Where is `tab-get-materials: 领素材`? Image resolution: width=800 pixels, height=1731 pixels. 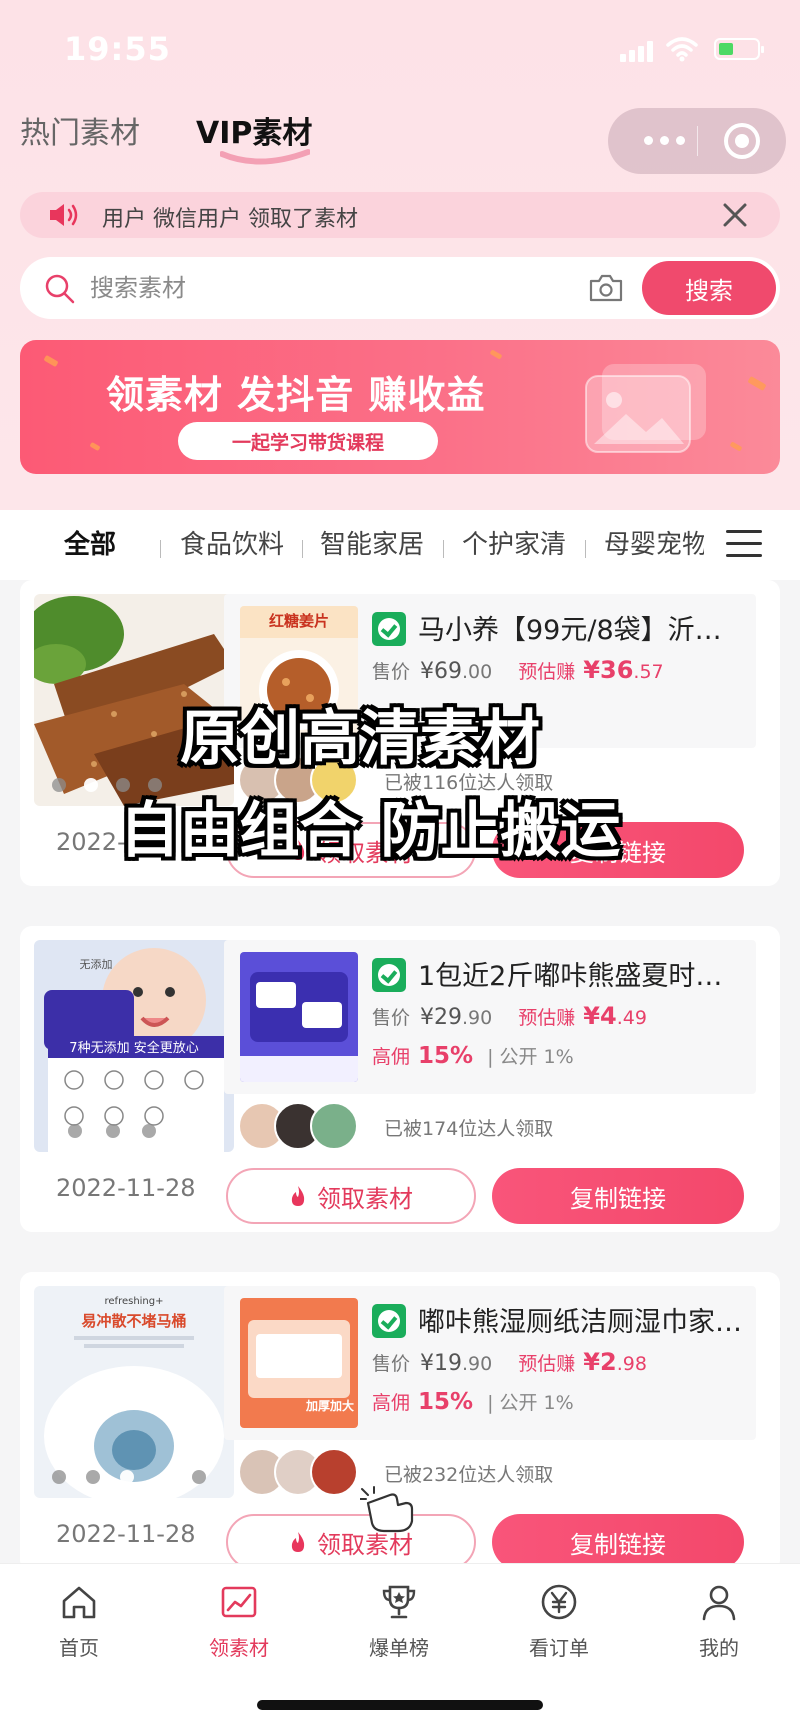 tab-get-materials: 领素材 is located at coordinates (239, 1619).